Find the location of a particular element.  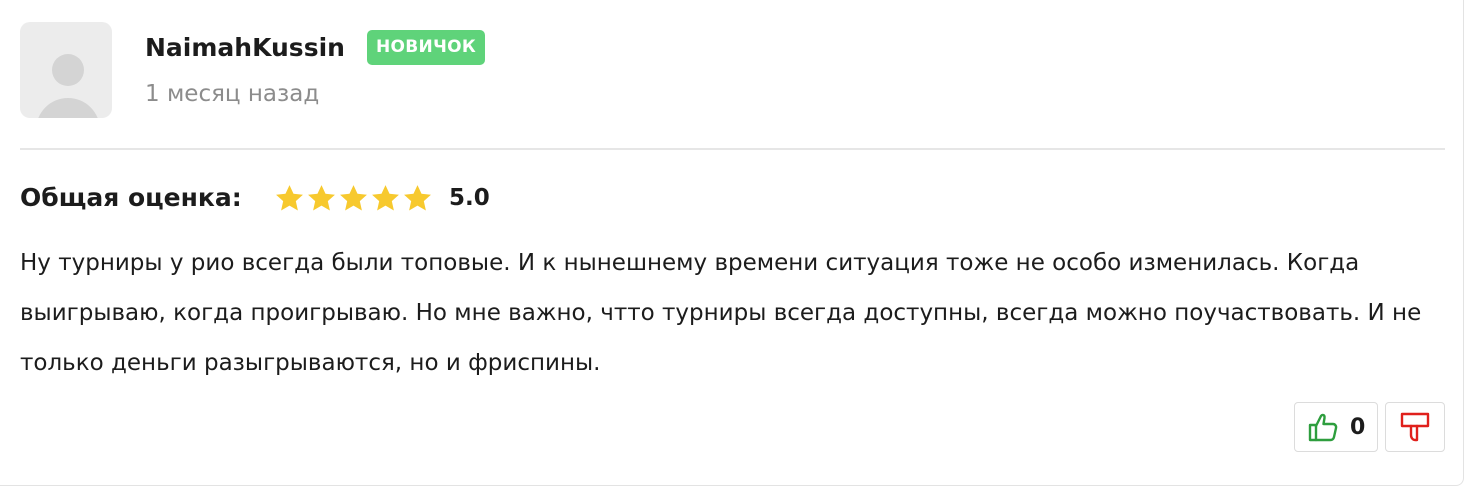

avatar is located at coordinates (66, 70).